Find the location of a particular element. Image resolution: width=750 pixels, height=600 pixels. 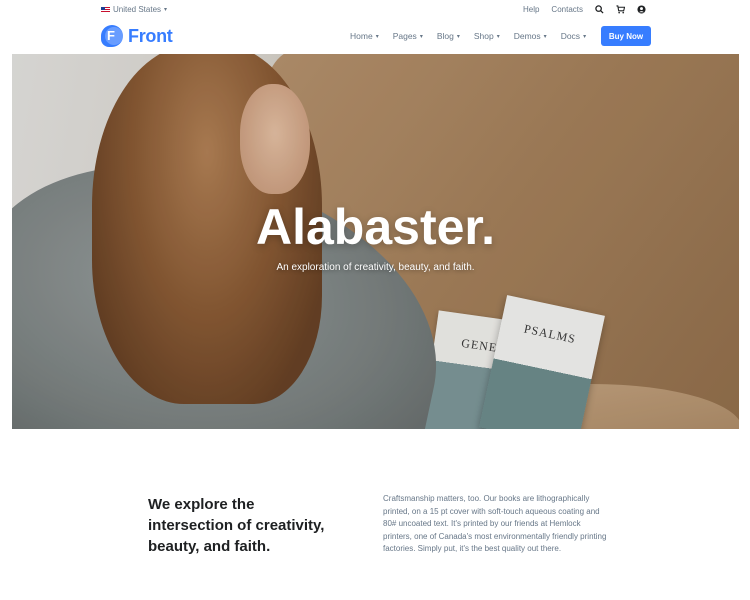

topbar-links: Help Contacts is located at coordinates (584, 9).